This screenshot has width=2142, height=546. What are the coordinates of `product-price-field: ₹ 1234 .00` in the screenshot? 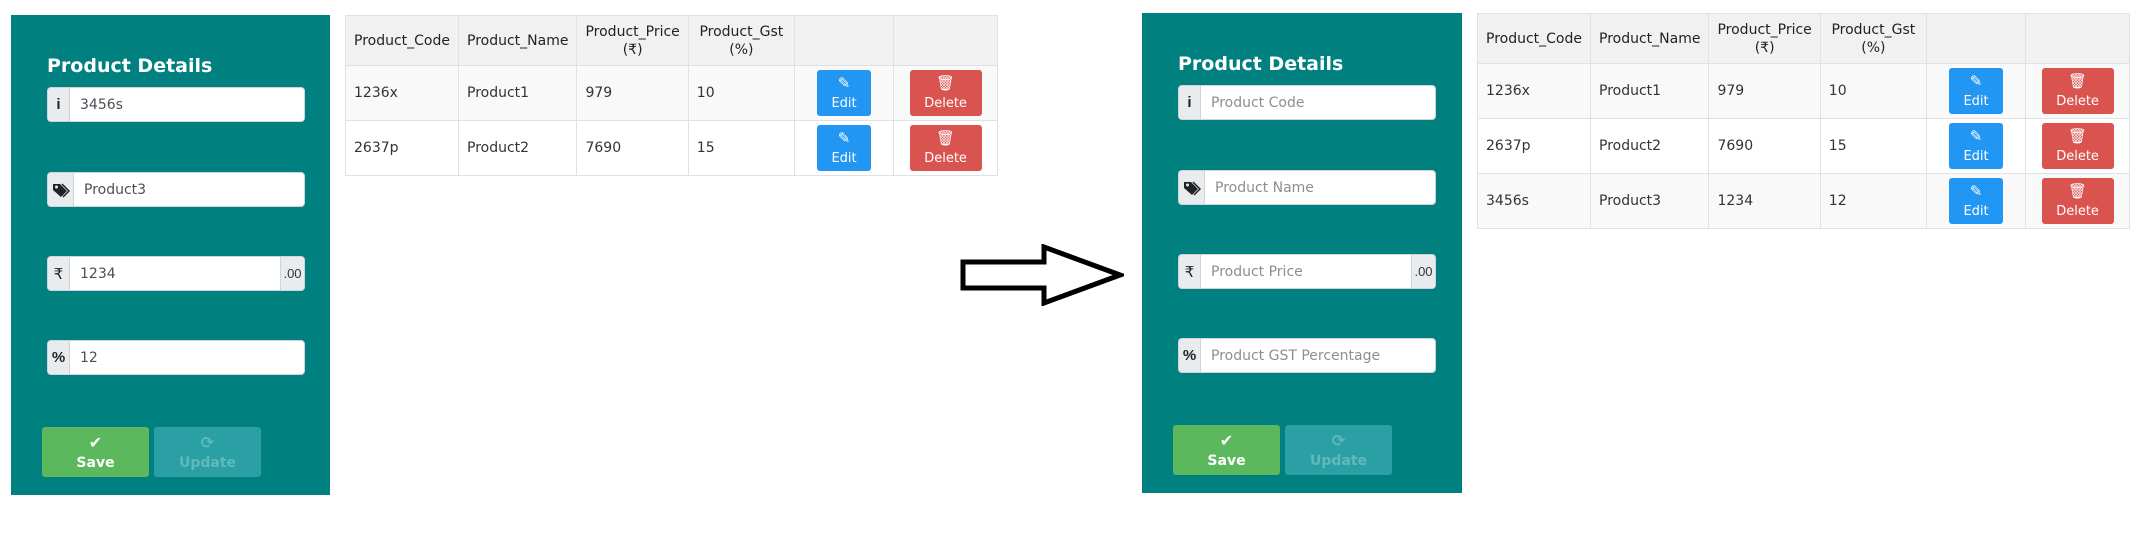 It's located at (176, 273).